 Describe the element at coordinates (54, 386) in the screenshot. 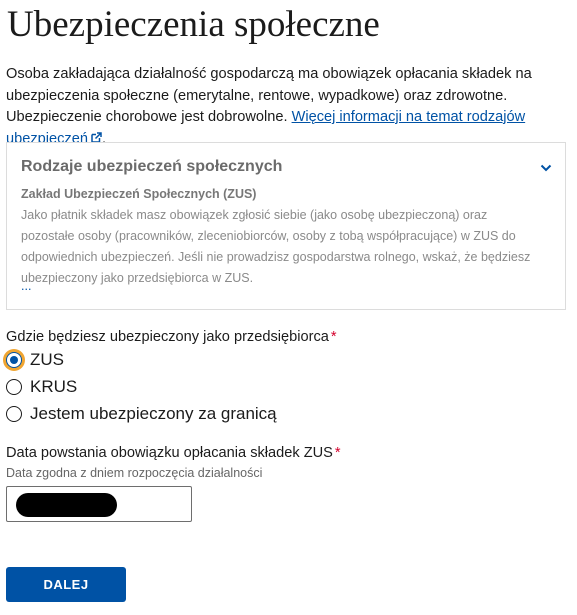

I see `radio-label-krus: KRUS` at that location.